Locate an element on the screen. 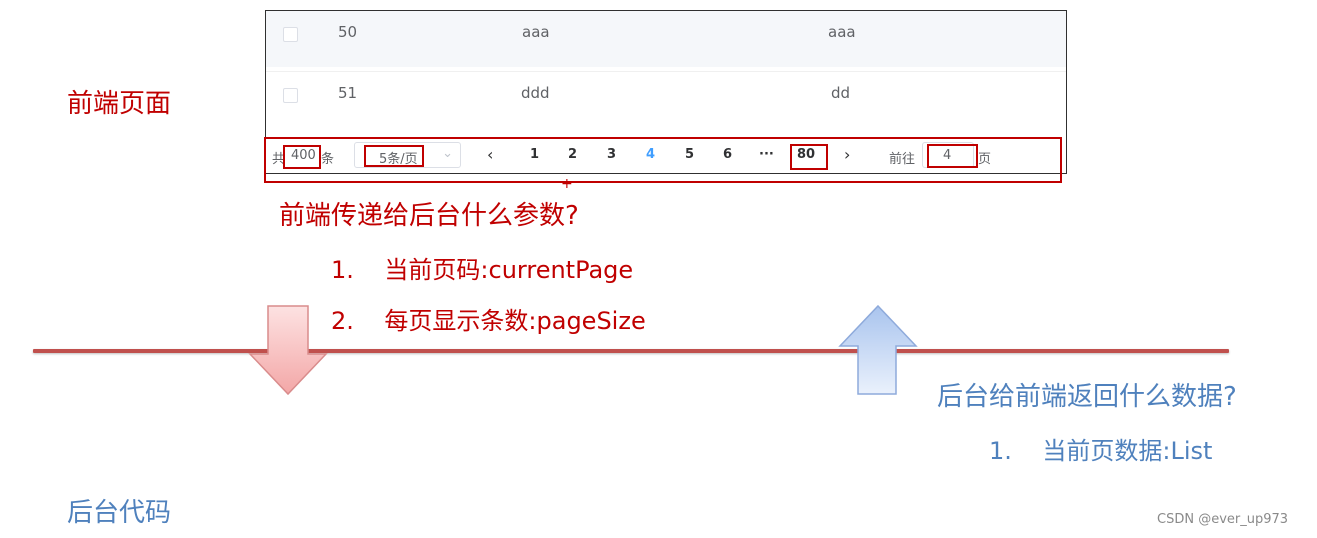 The width and height of the screenshot is (1317, 538). table-row: 51 ddd dd is located at coordinates (666, 99).